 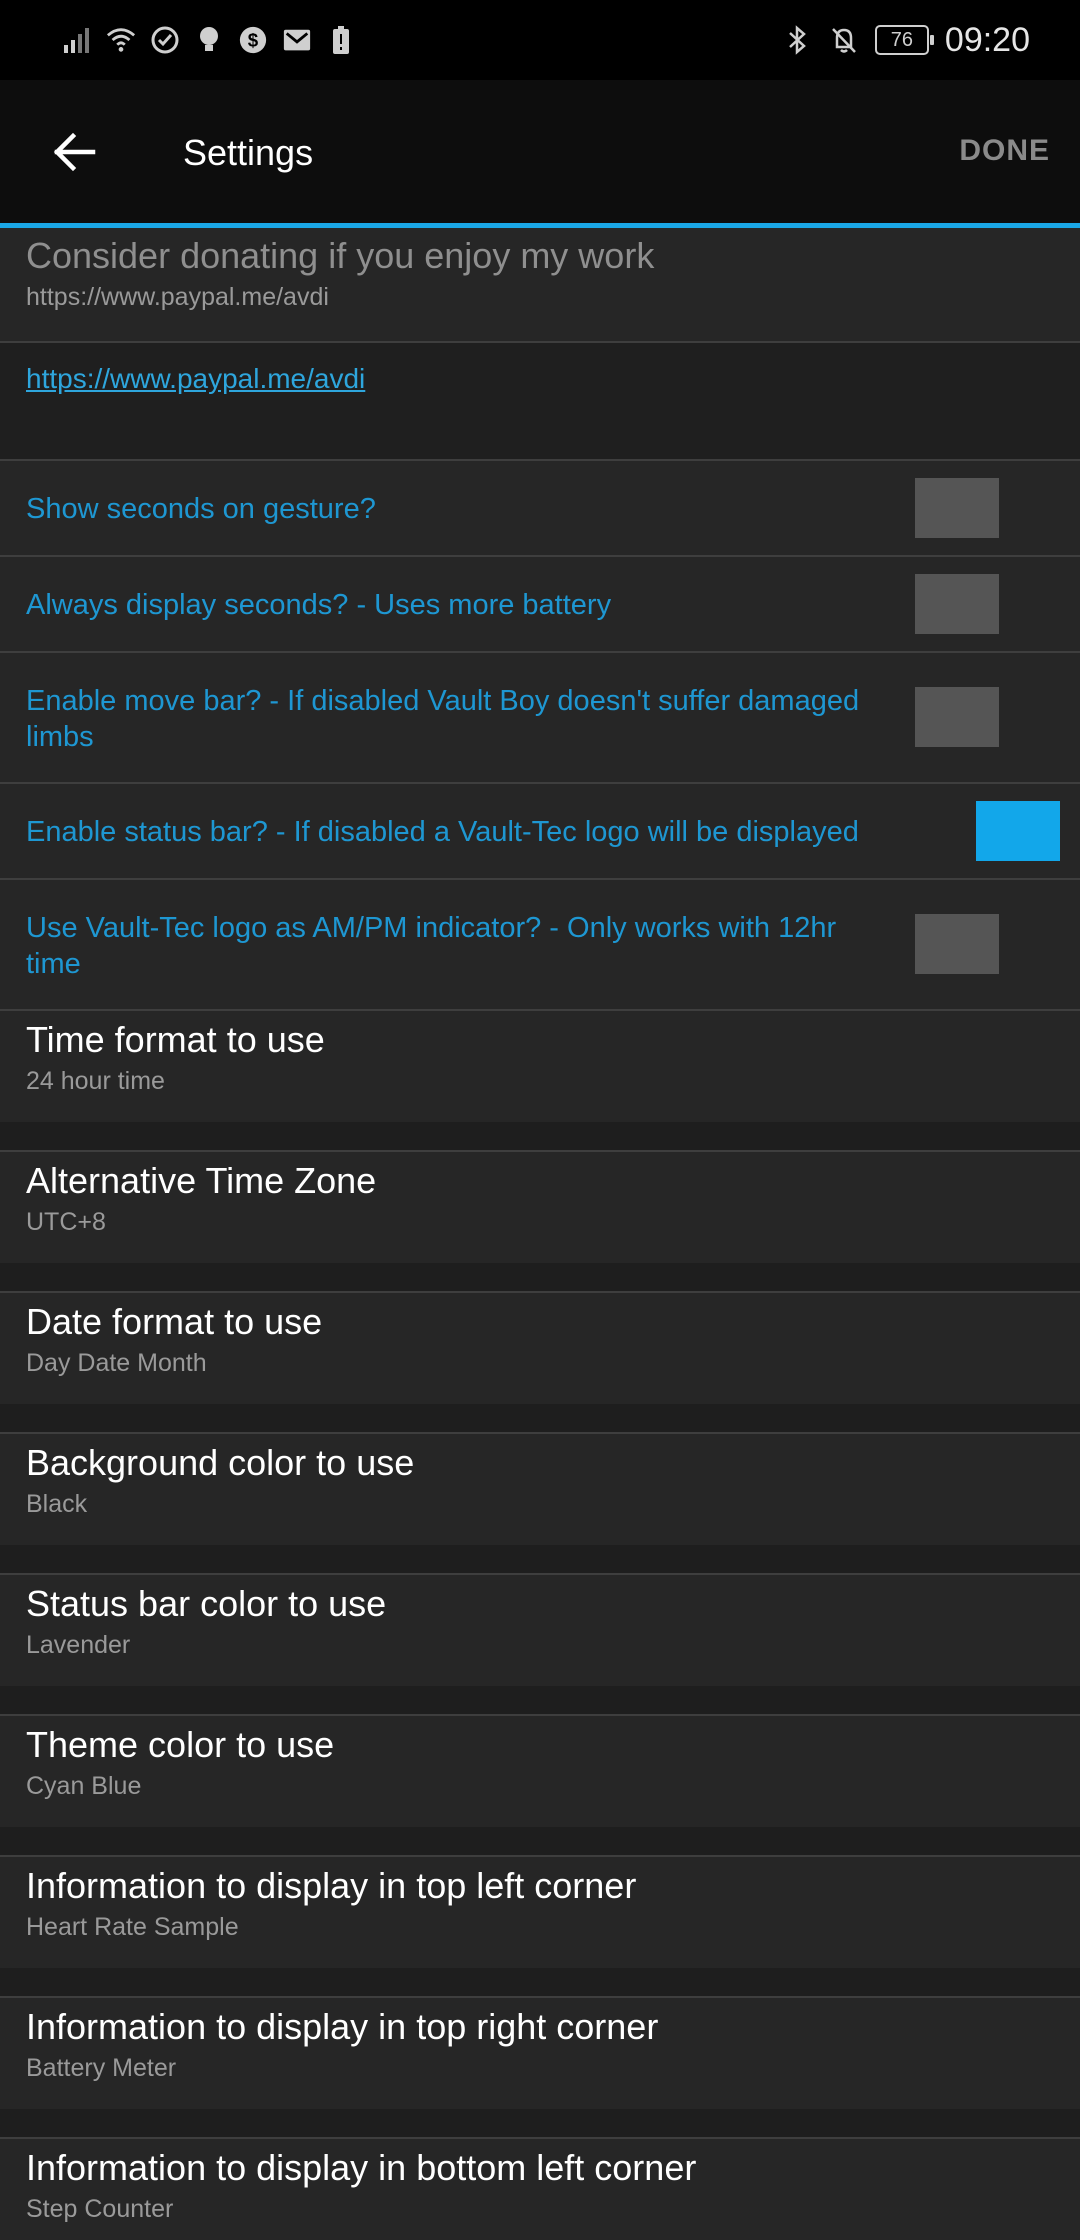 What do you see at coordinates (175, 1039) in the screenshot?
I see `setting-title: Time format to use` at bounding box center [175, 1039].